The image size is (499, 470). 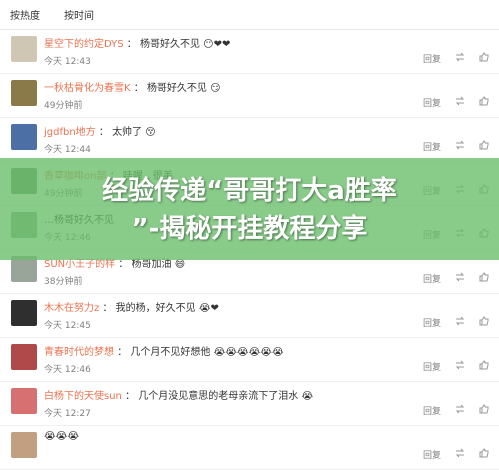 I want to click on comment-time: 今天 12:44, so click(x=67, y=150).